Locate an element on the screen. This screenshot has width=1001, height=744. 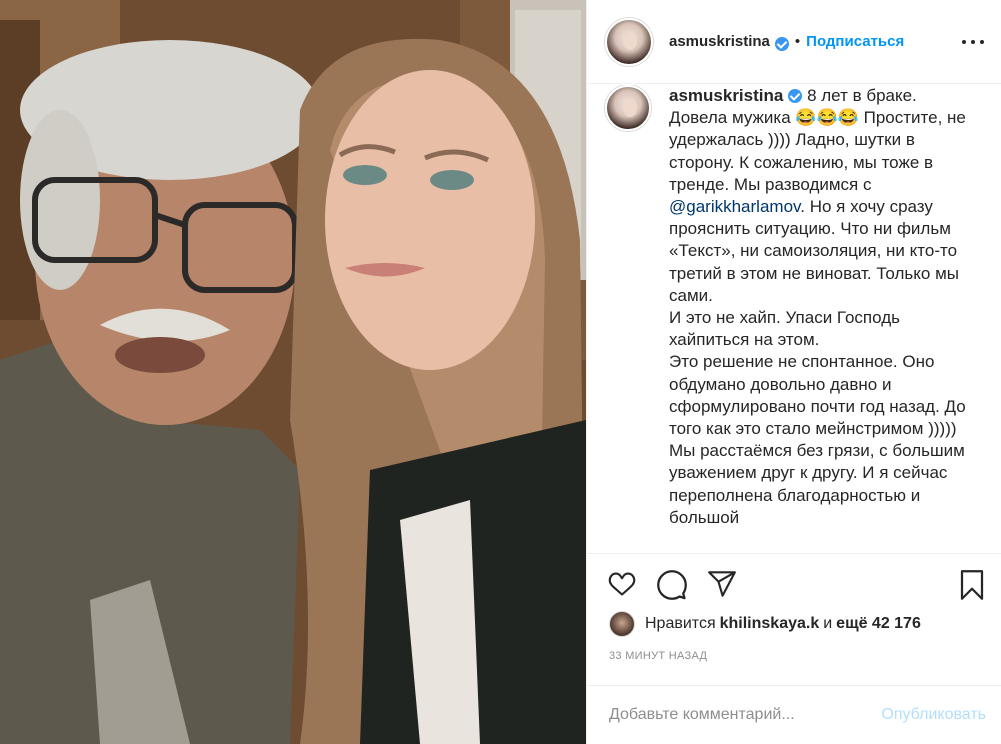
likes-conjunction: и is located at coordinates (828, 623).